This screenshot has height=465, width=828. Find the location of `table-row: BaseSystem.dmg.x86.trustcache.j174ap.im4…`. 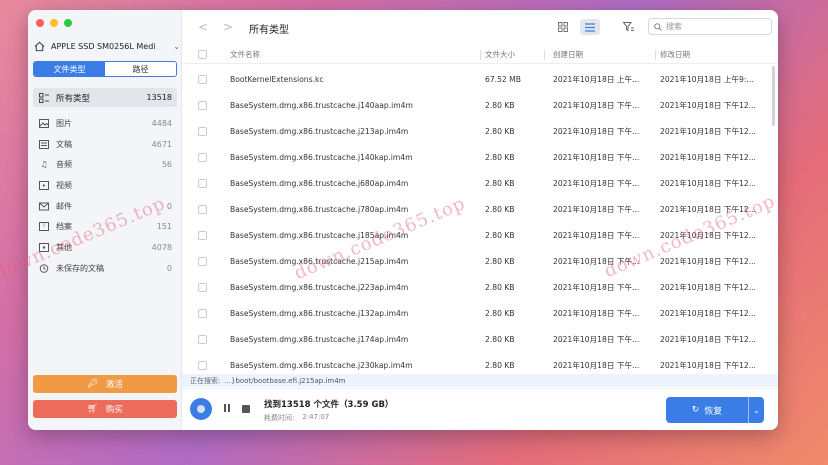

table-row: BaseSystem.dmg.x86.trustcache.j174ap.im4… is located at coordinates (480, 339).